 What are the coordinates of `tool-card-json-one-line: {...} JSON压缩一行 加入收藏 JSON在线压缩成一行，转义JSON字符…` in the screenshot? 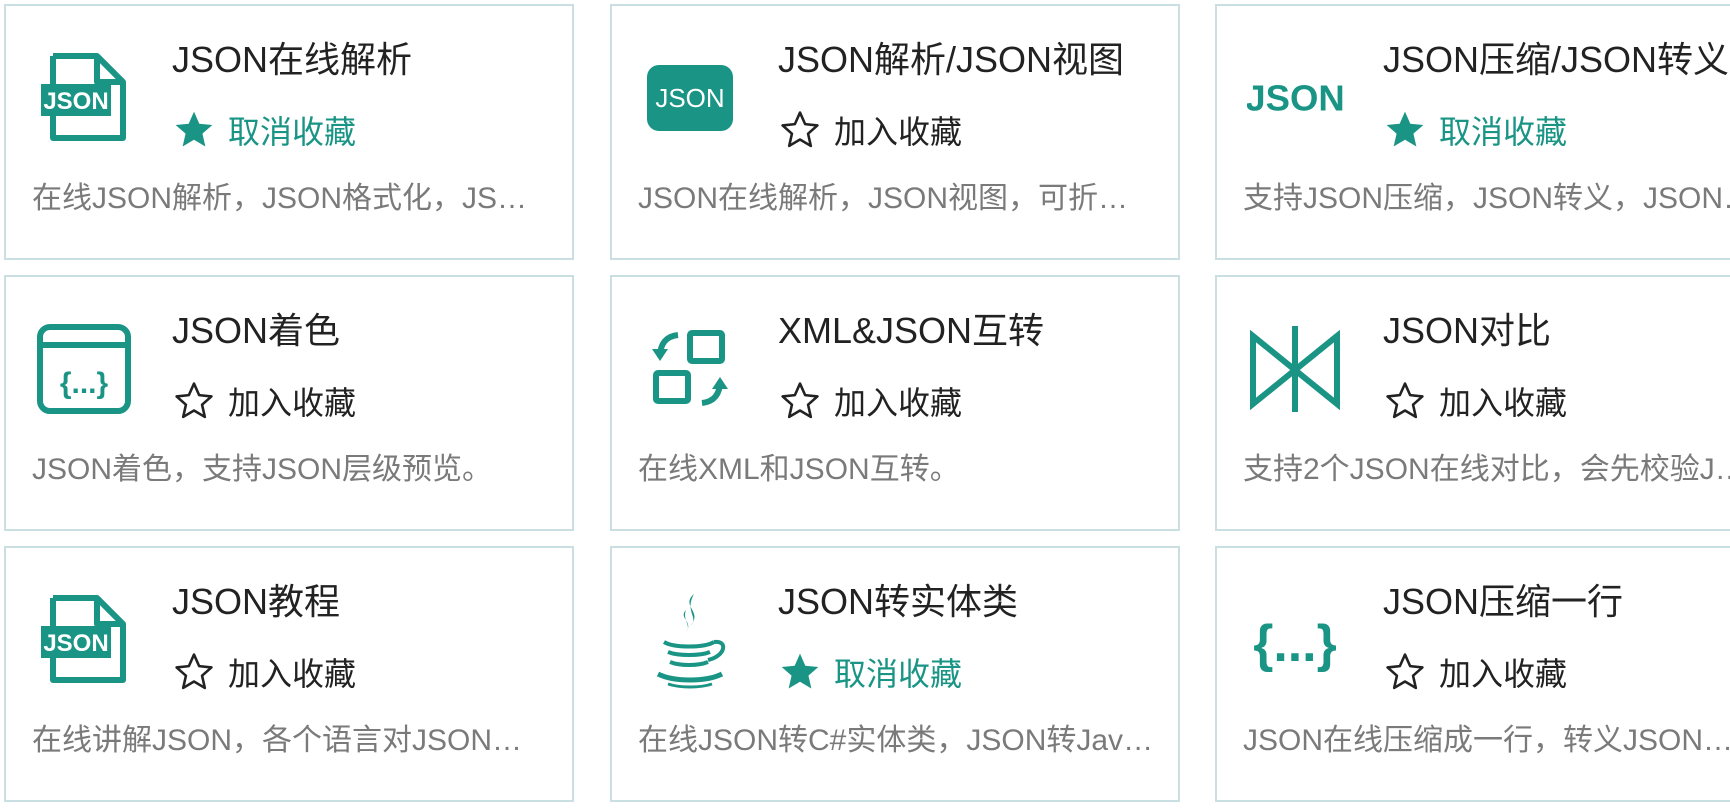 It's located at (1472, 674).